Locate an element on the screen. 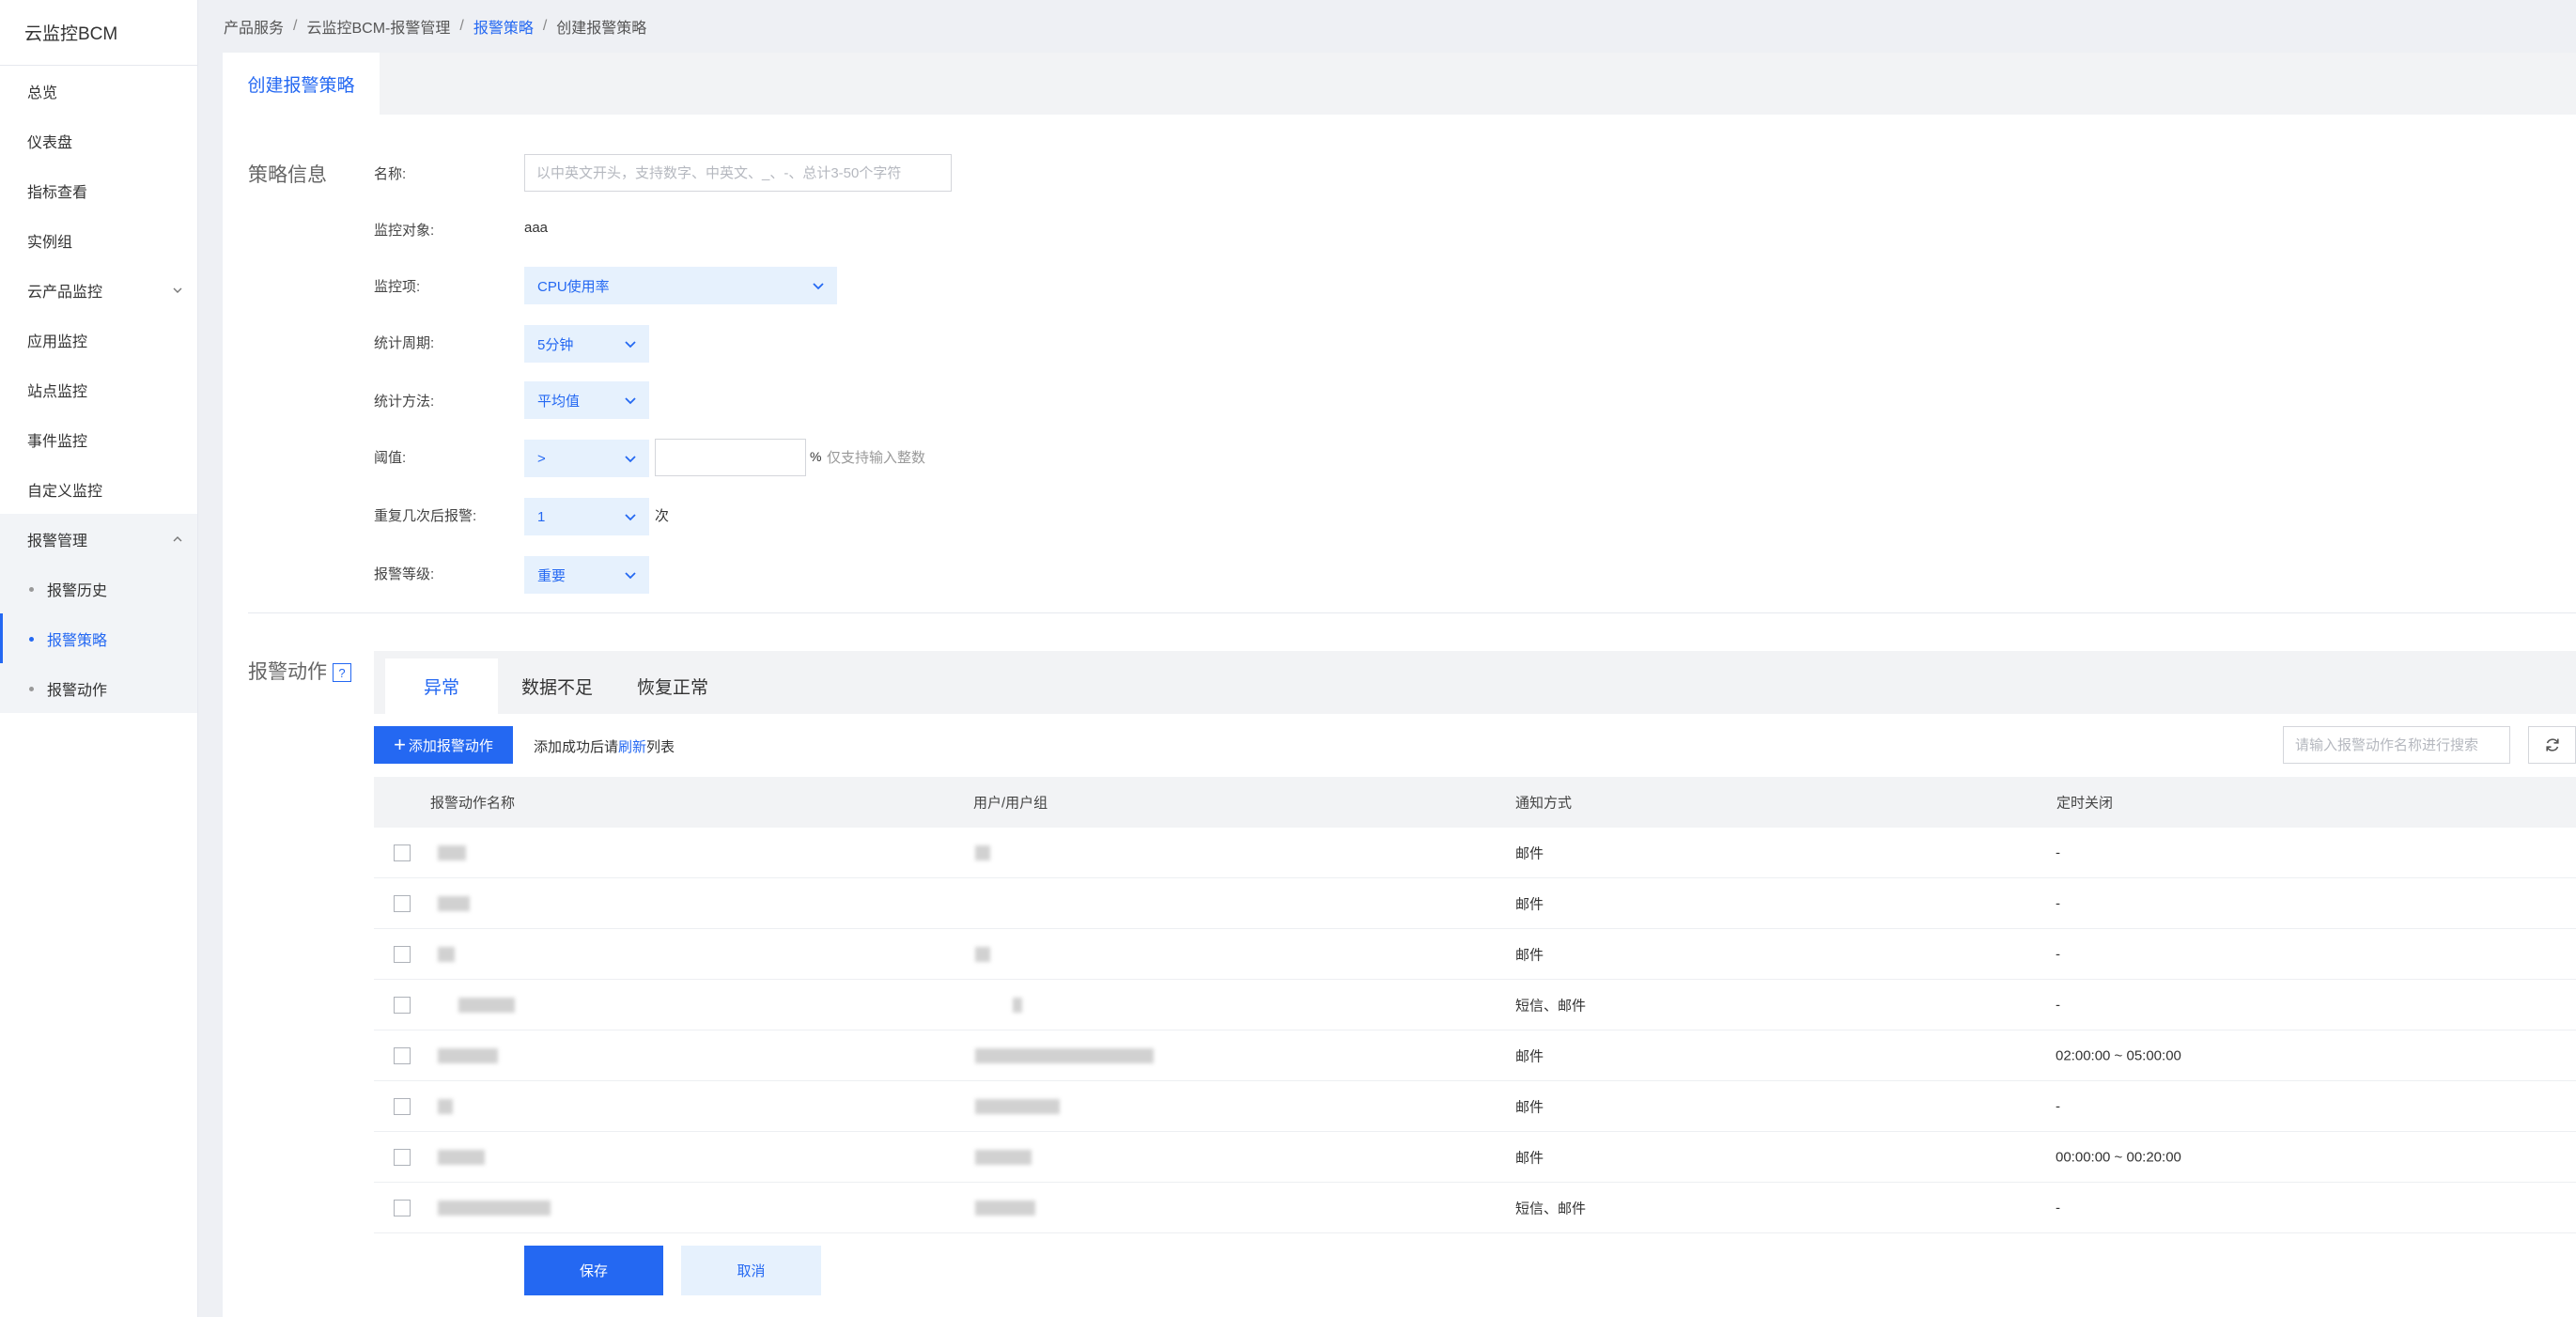 The image size is (2576, 1317). plus-icon: + is located at coordinates (400, 744).